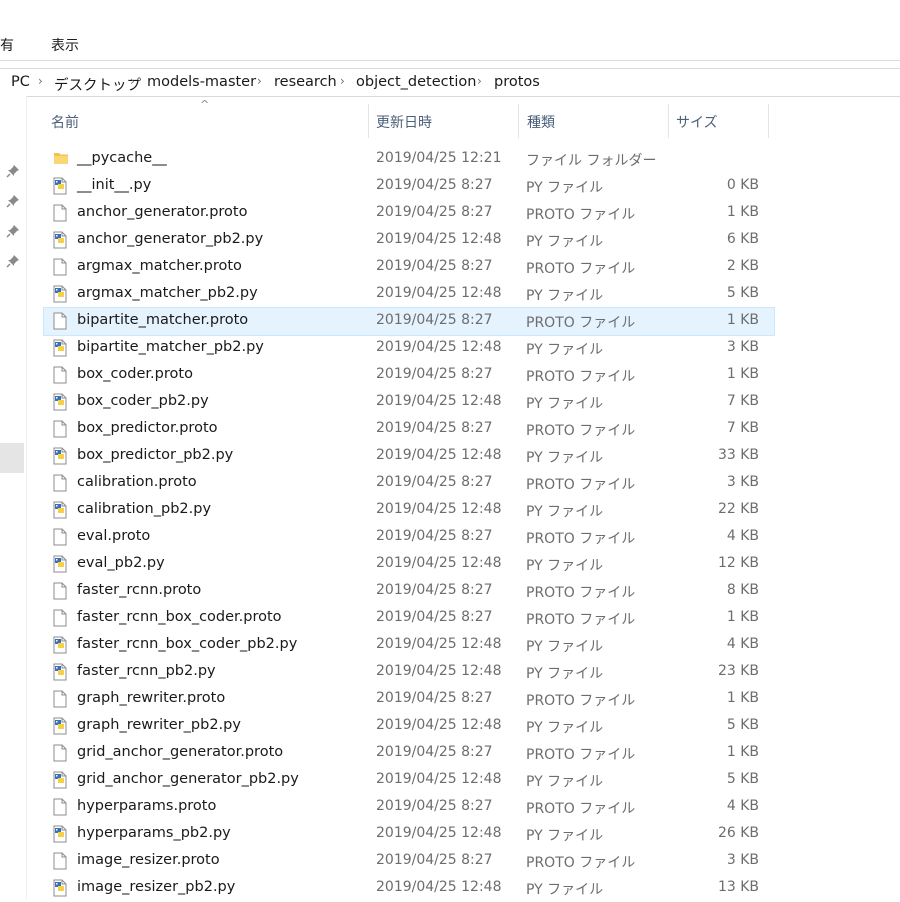 The height and width of the screenshot is (902, 900). I want to click on column-type: 種類, so click(541, 122).